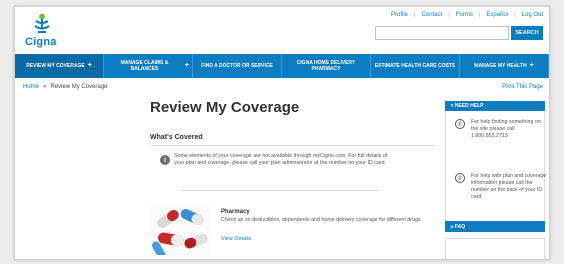  Describe the element at coordinates (326, 66) in the screenshot. I see `nav-home-delivery: CIGNA HOME DELIVERY PHARMACY` at that location.